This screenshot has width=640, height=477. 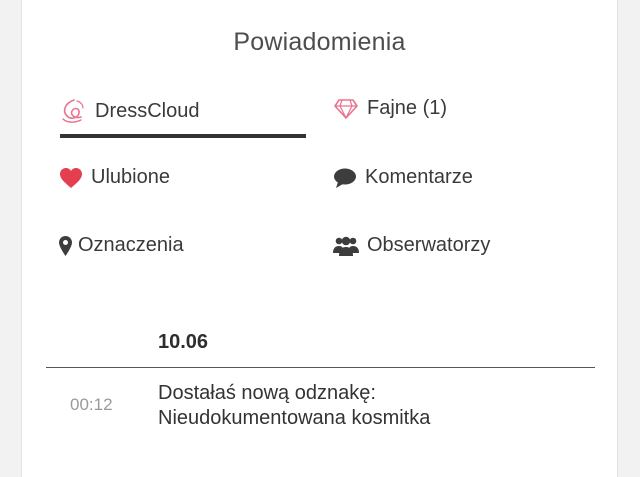 What do you see at coordinates (71, 178) in the screenshot?
I see `heart-icon` at bounding box center [71, 178].